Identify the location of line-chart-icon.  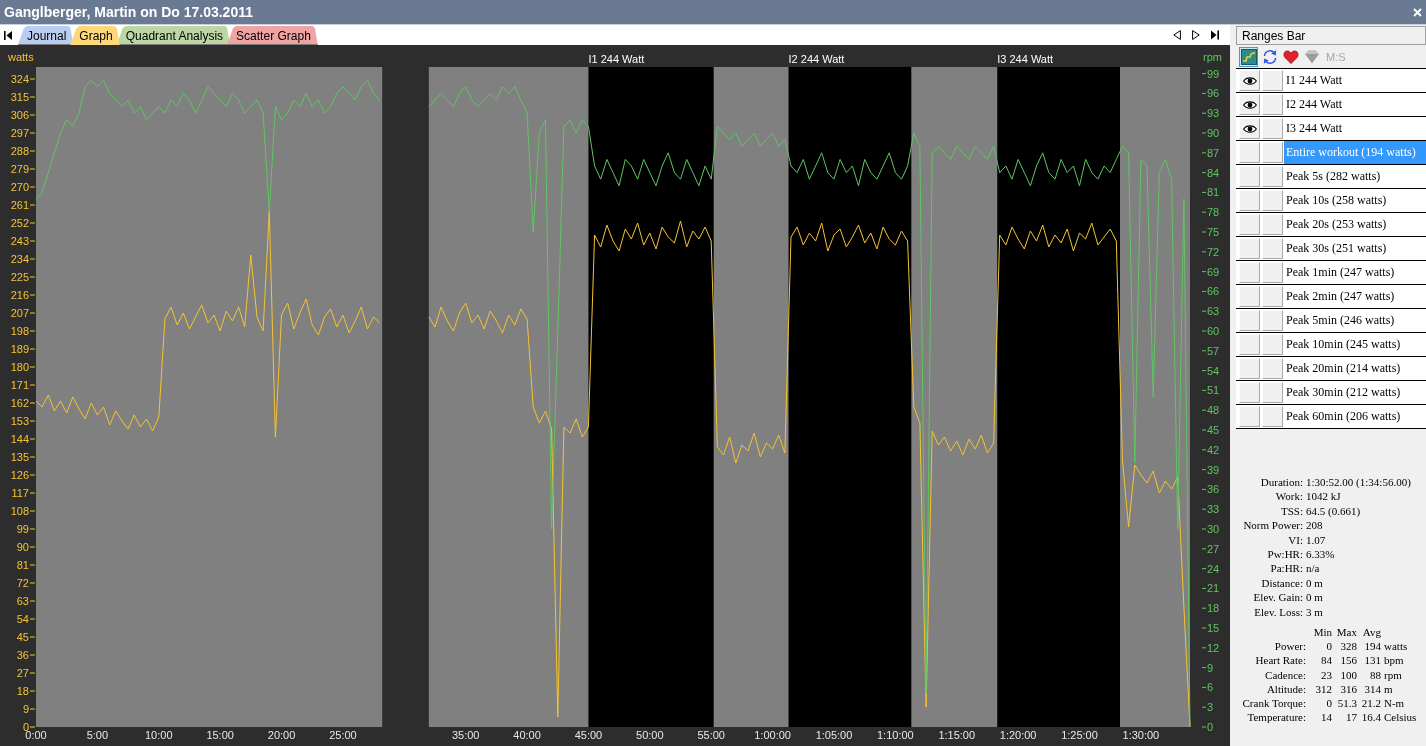
(1248, 56).